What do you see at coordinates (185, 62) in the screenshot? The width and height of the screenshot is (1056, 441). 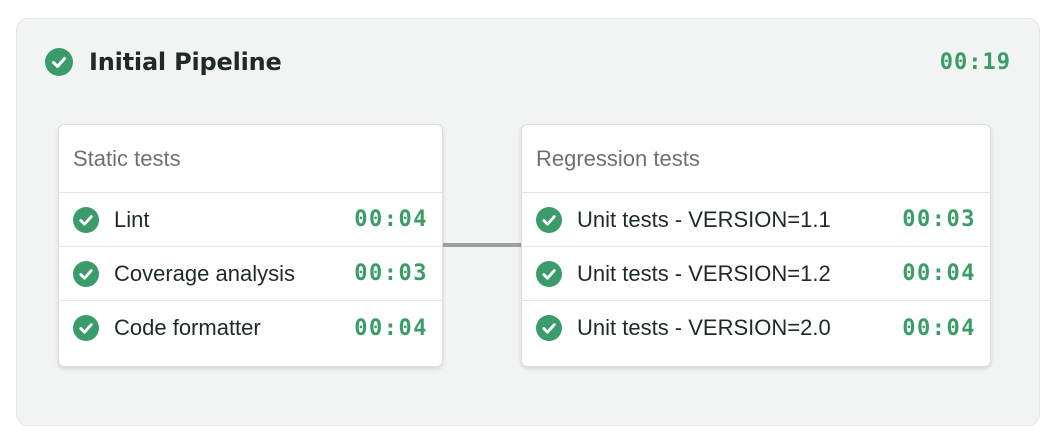 I see `pipeline-title: Initial Pipeline` at bounding box center [185, 62].